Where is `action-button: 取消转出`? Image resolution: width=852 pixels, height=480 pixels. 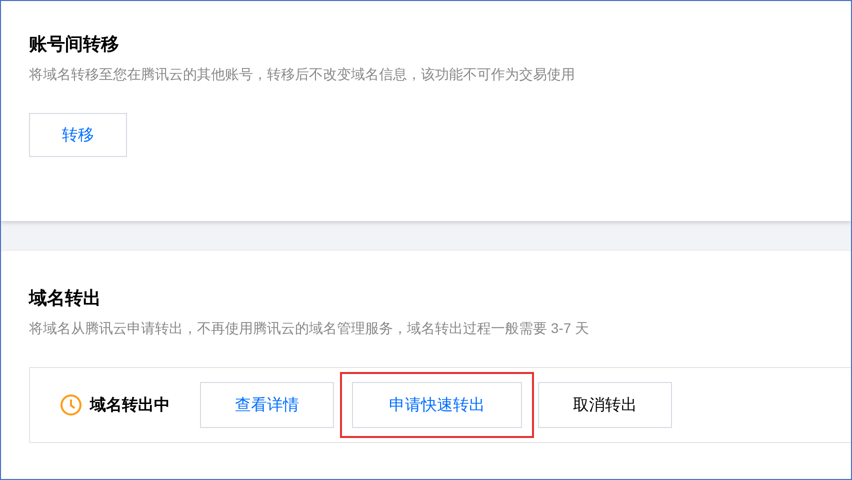
action-button: 取消转出 is located at coordinates (605, 405).